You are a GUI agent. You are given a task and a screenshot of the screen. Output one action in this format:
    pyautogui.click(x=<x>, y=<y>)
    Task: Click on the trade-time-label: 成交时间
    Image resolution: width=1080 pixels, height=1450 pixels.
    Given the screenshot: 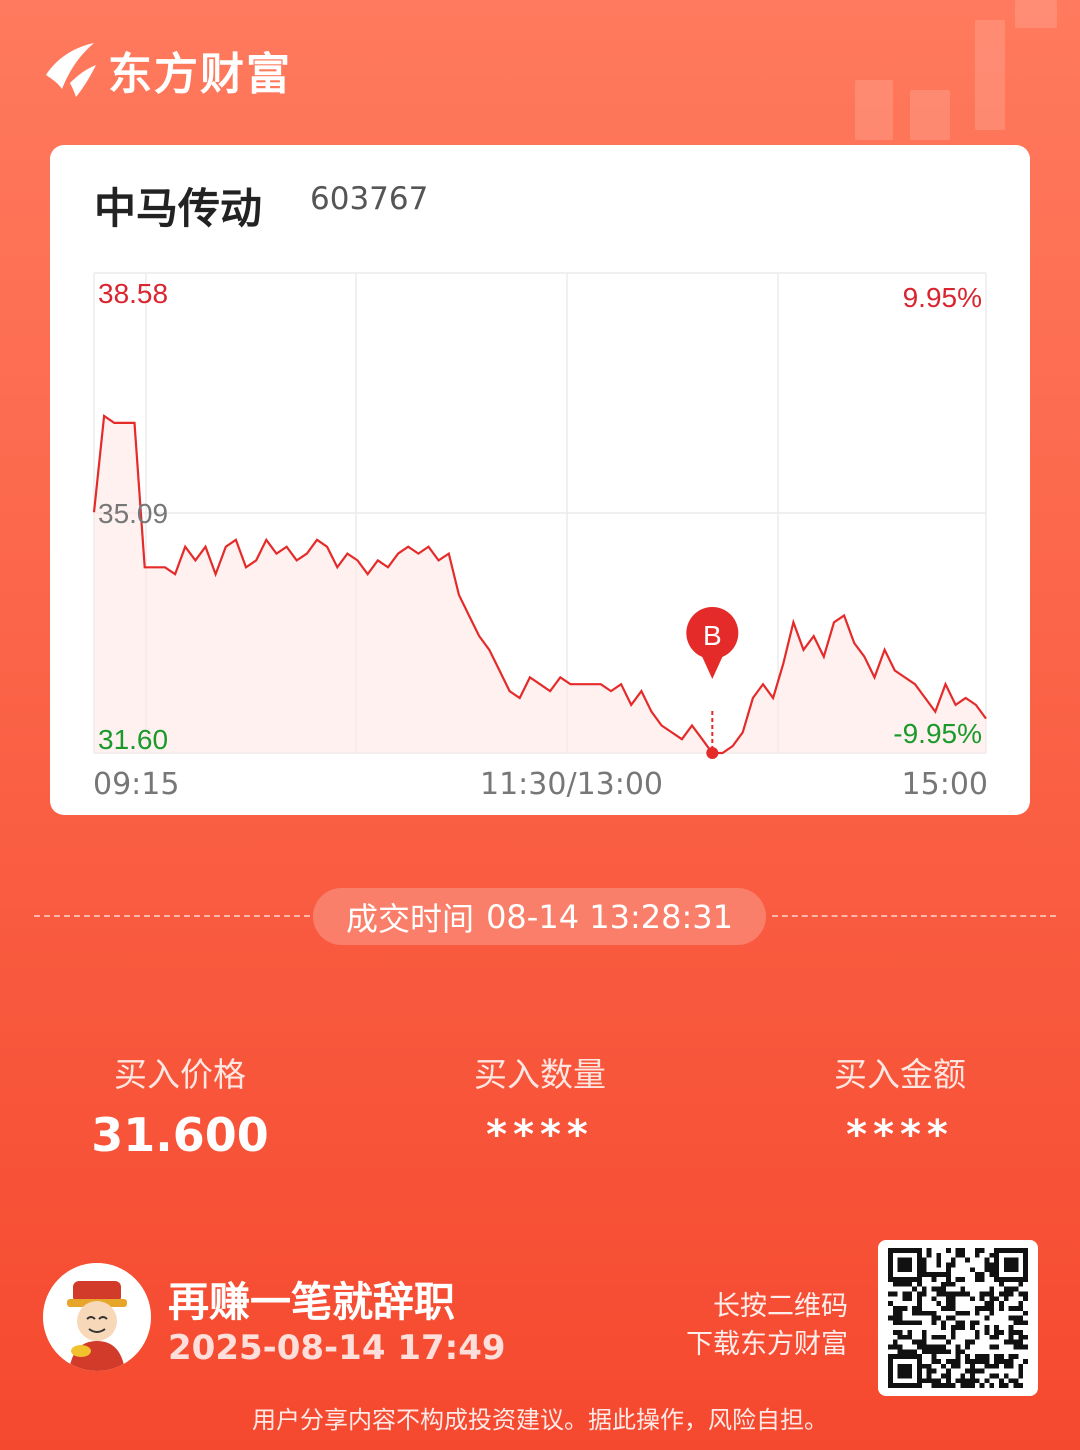 What is the action you would take?
    pyautogui.click(x=410, y=918)
    